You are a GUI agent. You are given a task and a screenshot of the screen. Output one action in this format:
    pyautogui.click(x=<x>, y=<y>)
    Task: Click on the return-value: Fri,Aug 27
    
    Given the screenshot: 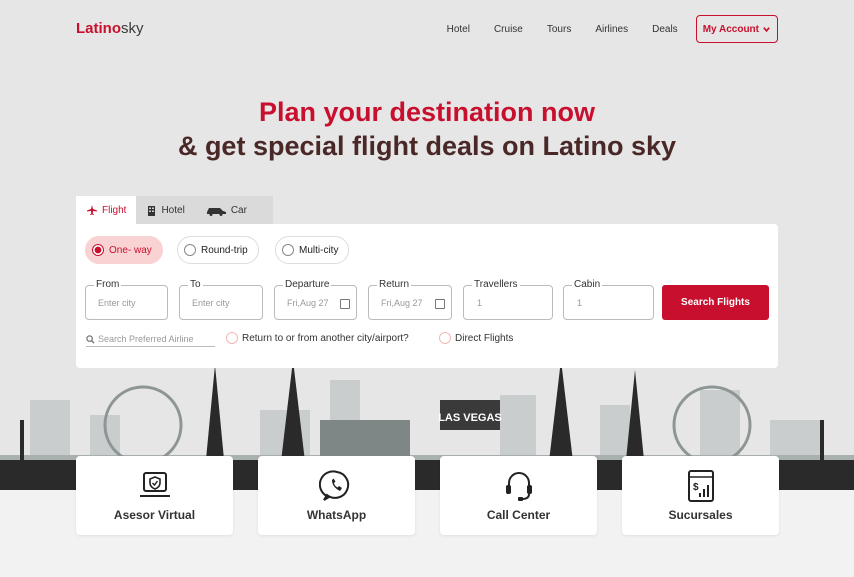 What is the action you would take?
    pyautogui.click(x=402, y=303)
    